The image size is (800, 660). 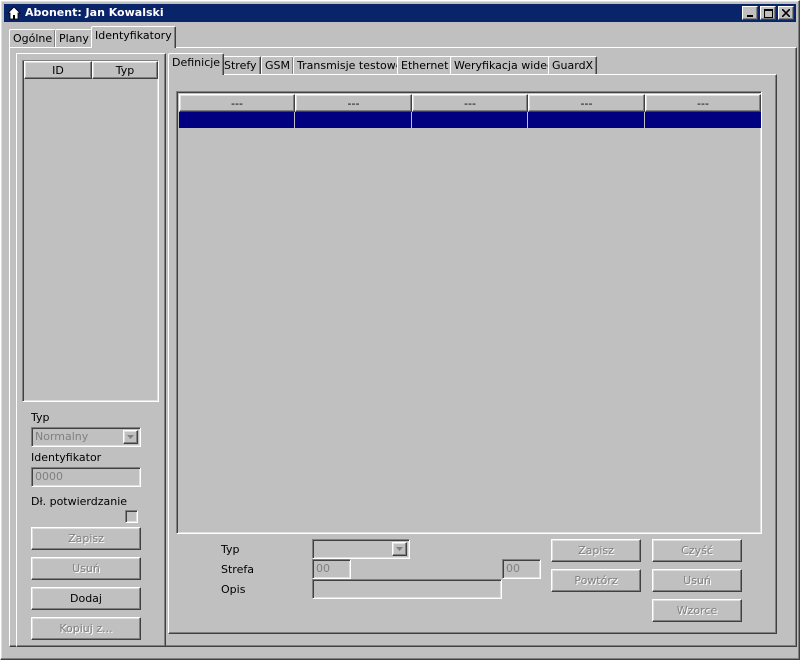 I want to click on delete-button: Usuń, so click(x=86, y=568).